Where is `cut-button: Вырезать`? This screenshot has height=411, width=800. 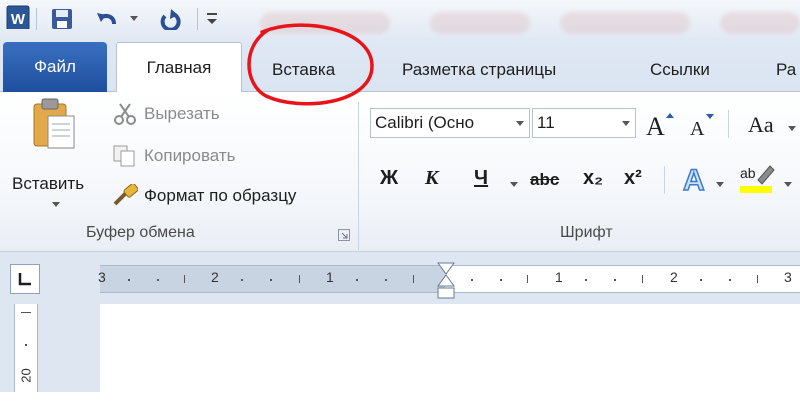 cut-button: Вырезать is located at coordinates (166, 114).